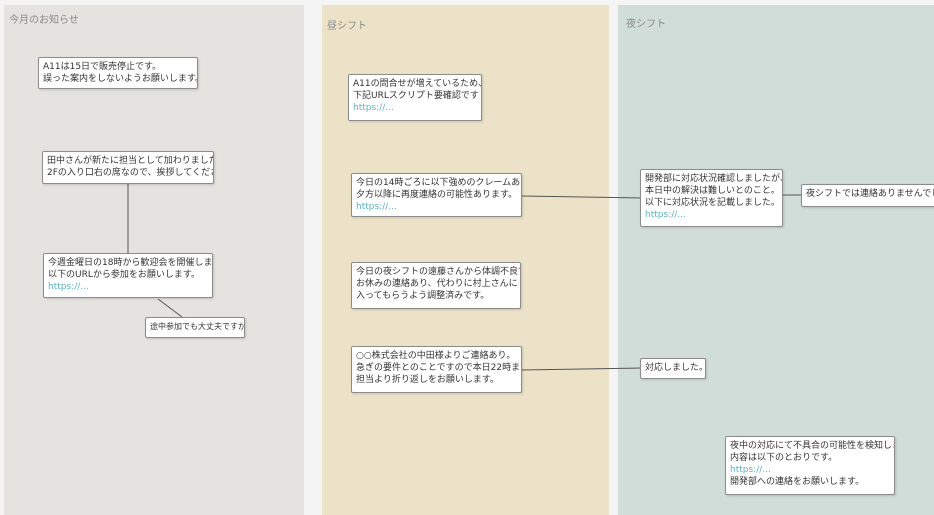  I want to click on card-text-line: 夜シフトでは連絡ありませんでした。, so click(870, 194).